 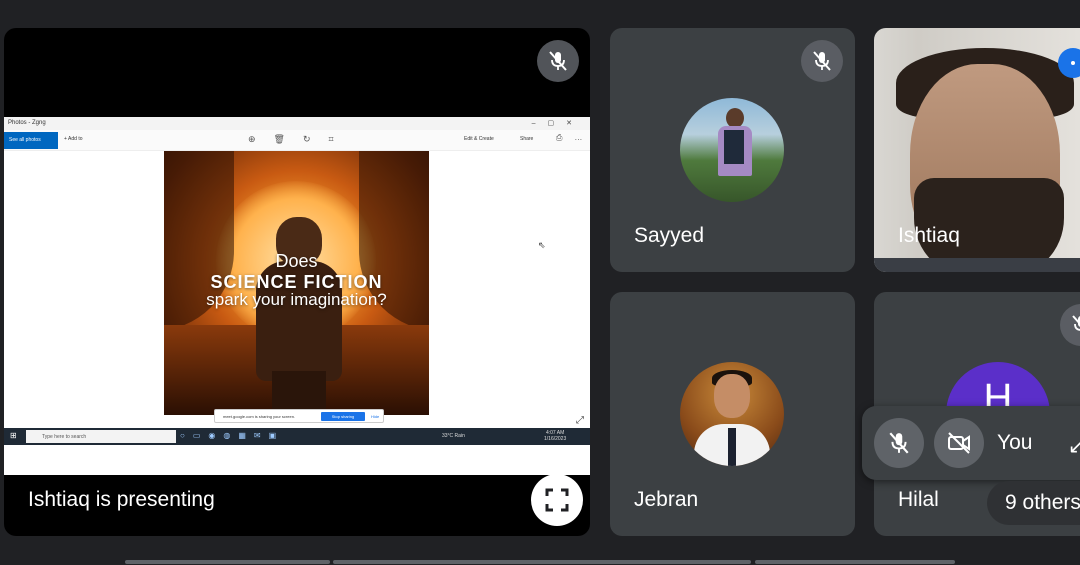 I want to click on stop-sharing-button: Stop sharing, so click(x=343, y=416).